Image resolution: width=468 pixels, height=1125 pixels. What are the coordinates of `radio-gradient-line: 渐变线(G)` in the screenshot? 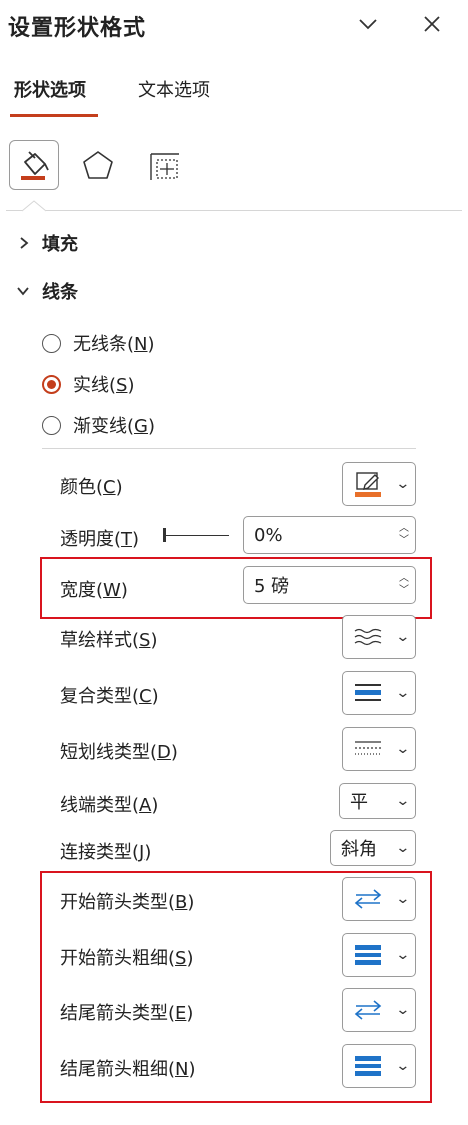 It's located at (98, 425).